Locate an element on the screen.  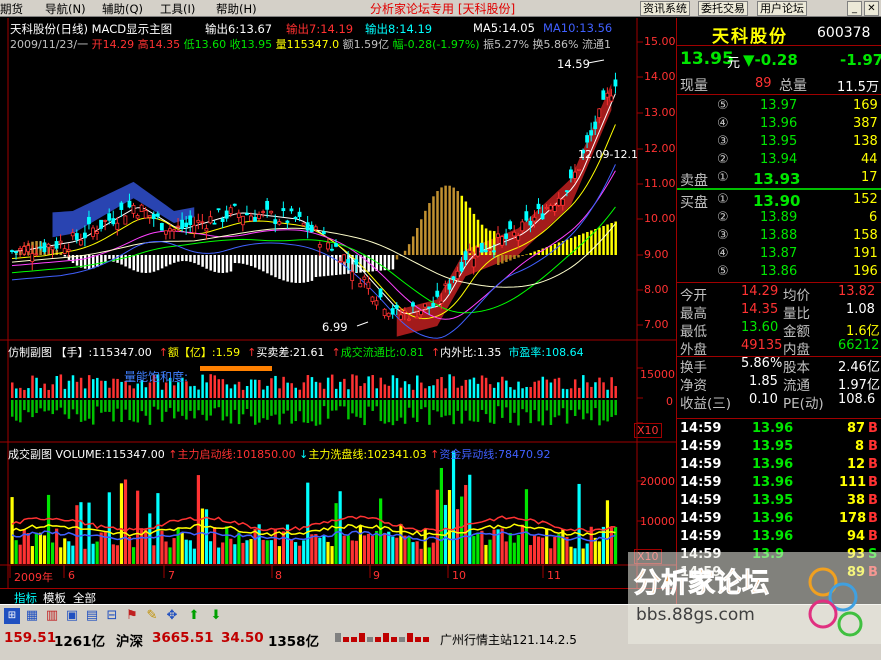
close-icon: ✕ is located at coordinates (871, 8).